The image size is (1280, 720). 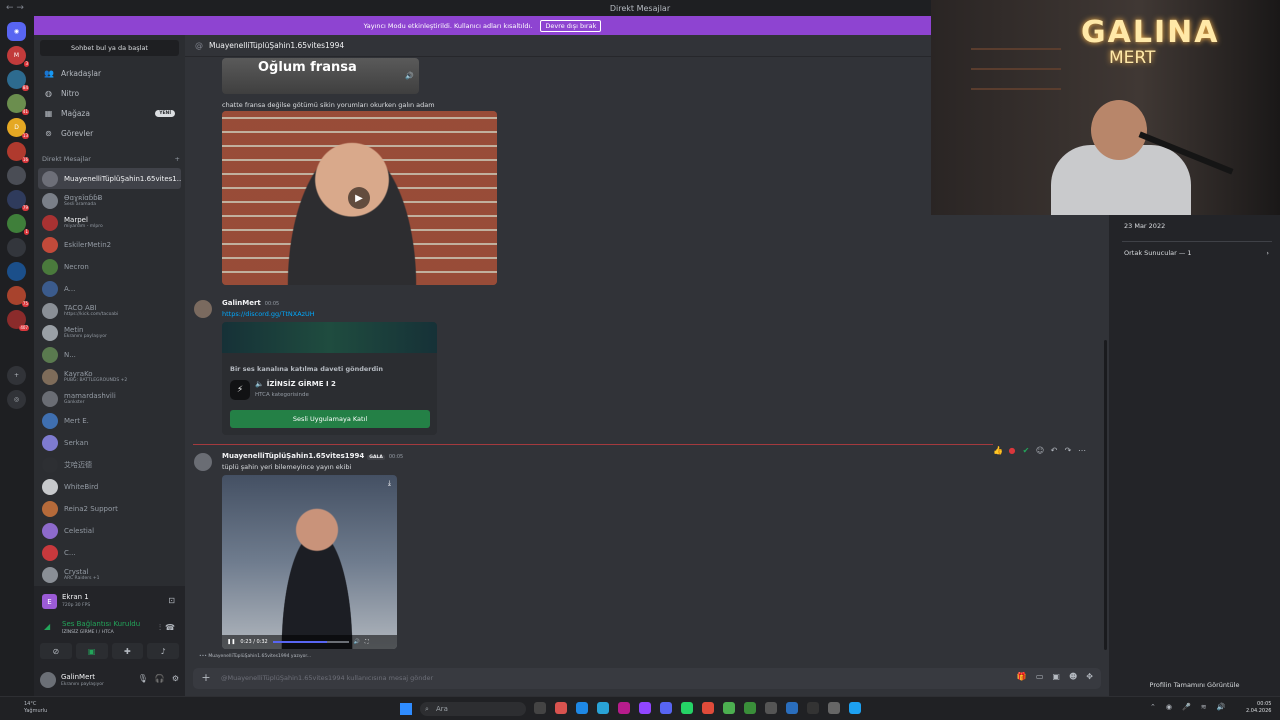 I want to click on emoji-icon: ☻, so click(x=1073, y=676).